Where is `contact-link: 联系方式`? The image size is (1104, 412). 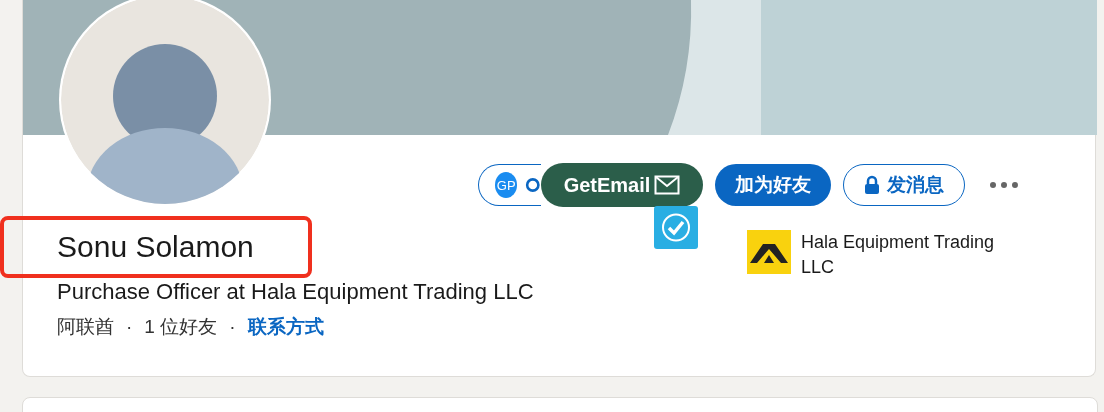 contact-link: 联系方式 is located at coordinates (285, 327).